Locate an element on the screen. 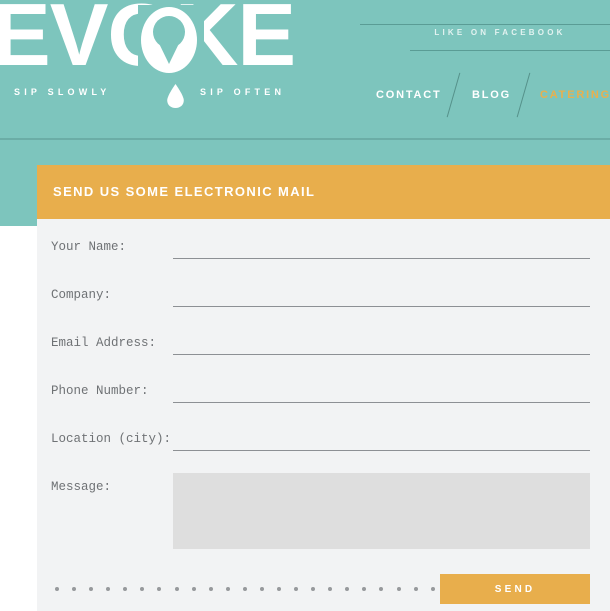 This screenshot has width=610, height=611. tagline-left: SIP SLOWLY is located at coordinates (62, 92).